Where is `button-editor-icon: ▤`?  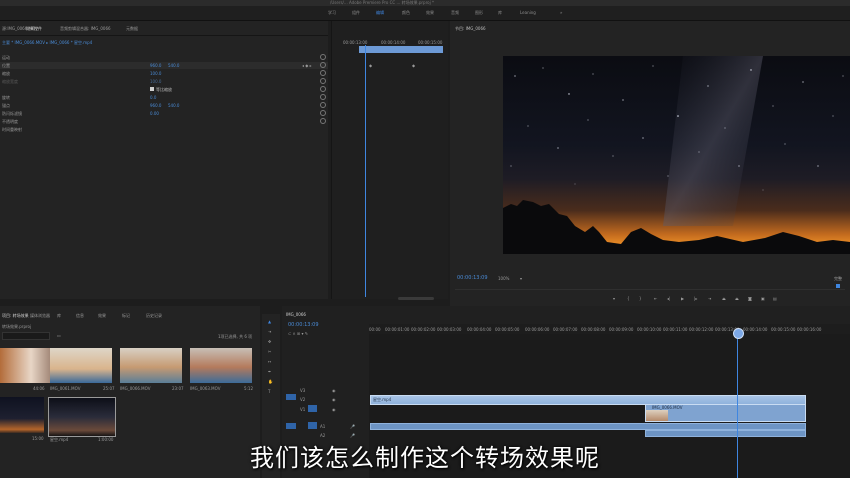
button-editor-icon: ▤ is located at coordinates (775, 298).